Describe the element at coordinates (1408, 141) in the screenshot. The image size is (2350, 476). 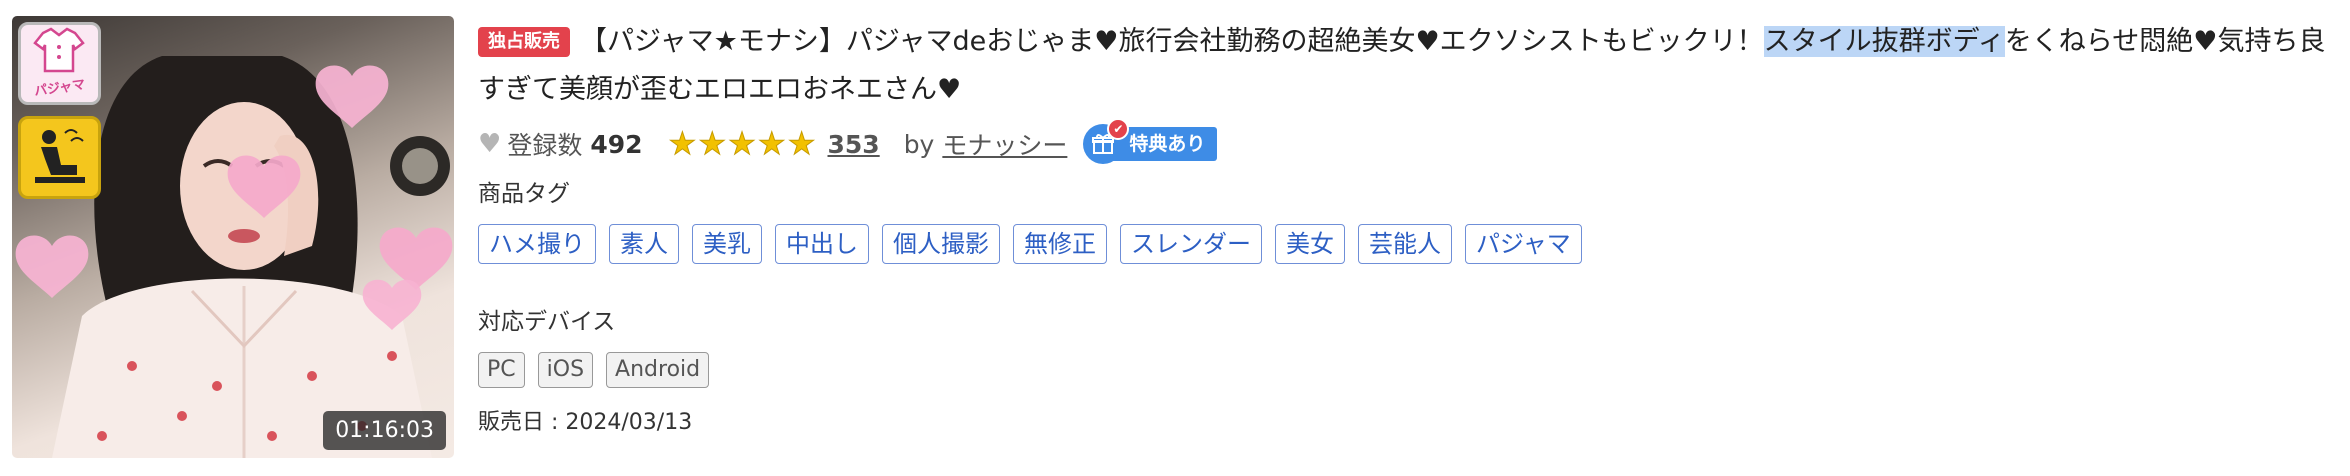
I see `product-meta: ♥ 登録数 492 ★ ★ ★ ★ ★ 353 by モナッシー ✔ 特典あり` at that location.